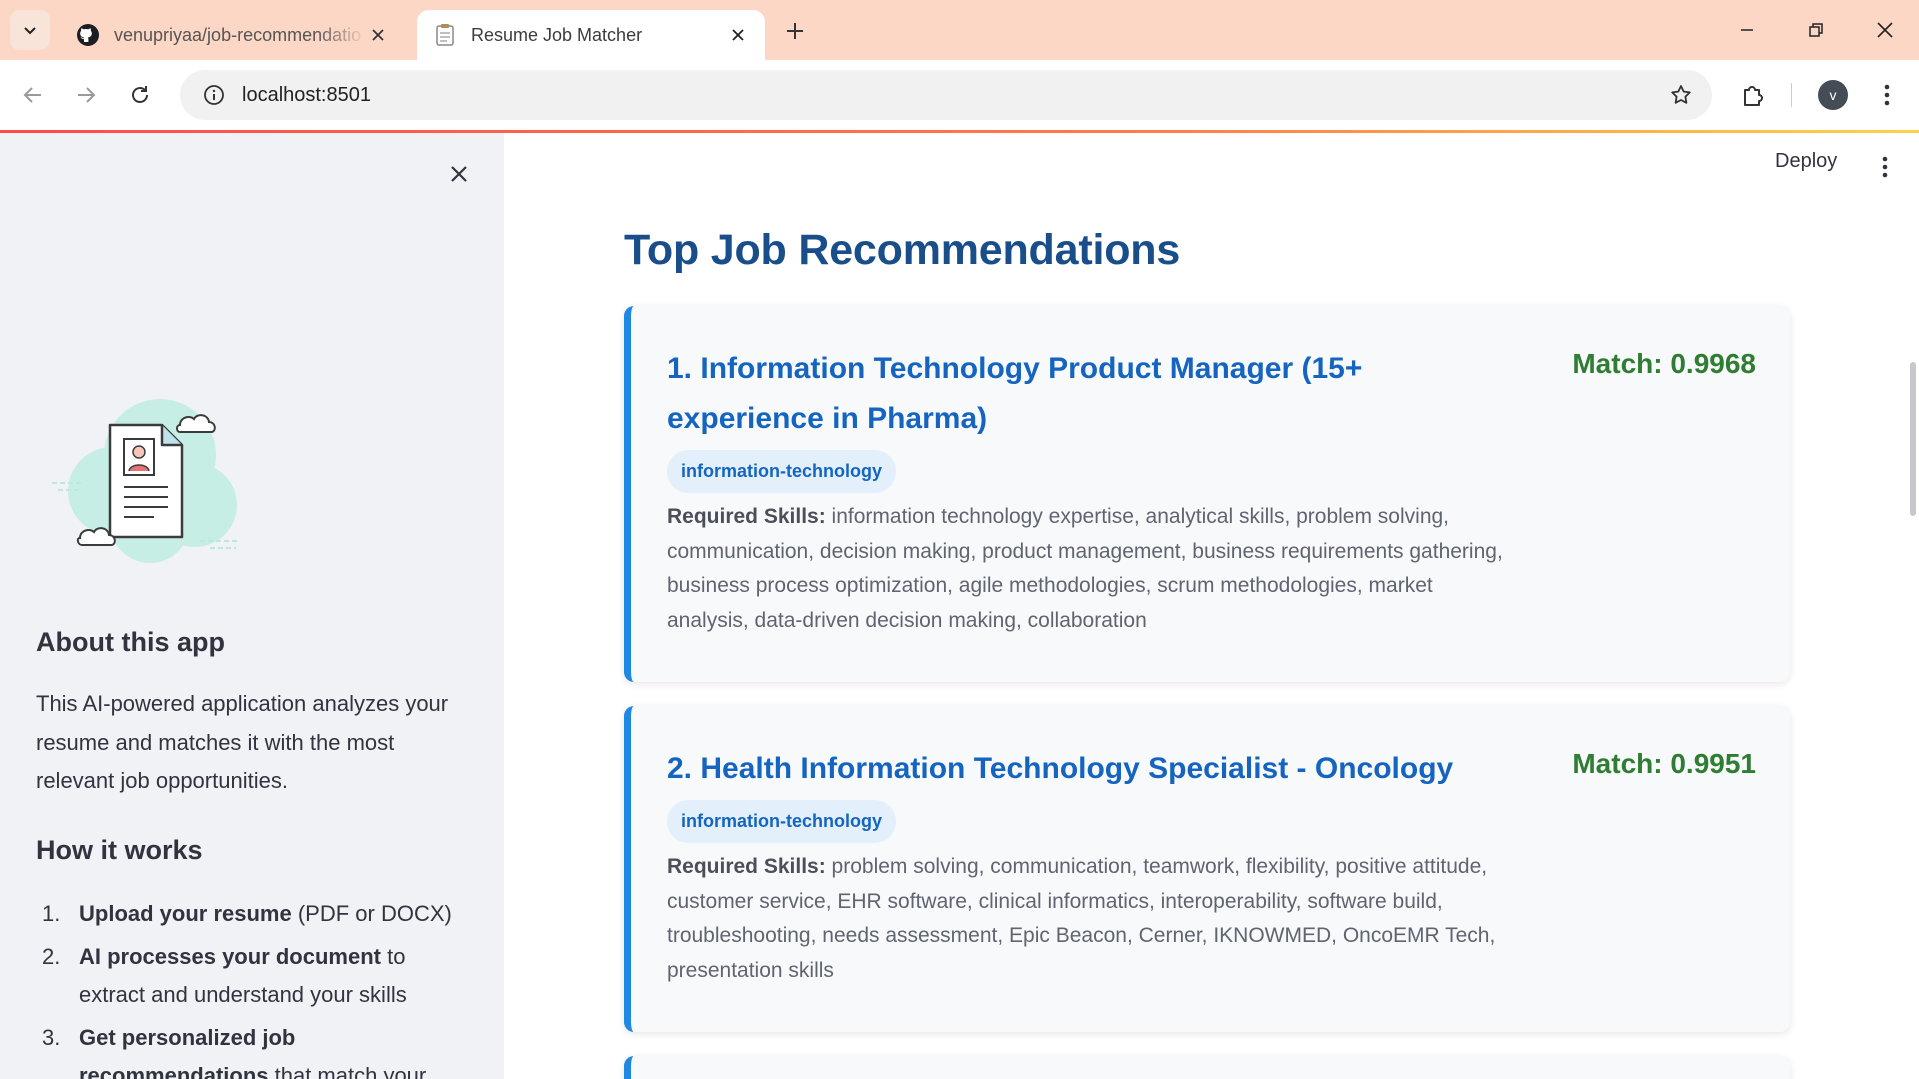 This screenshot has width=1919, height=1079. I want to click on restore-icon, so click(1816, 30).